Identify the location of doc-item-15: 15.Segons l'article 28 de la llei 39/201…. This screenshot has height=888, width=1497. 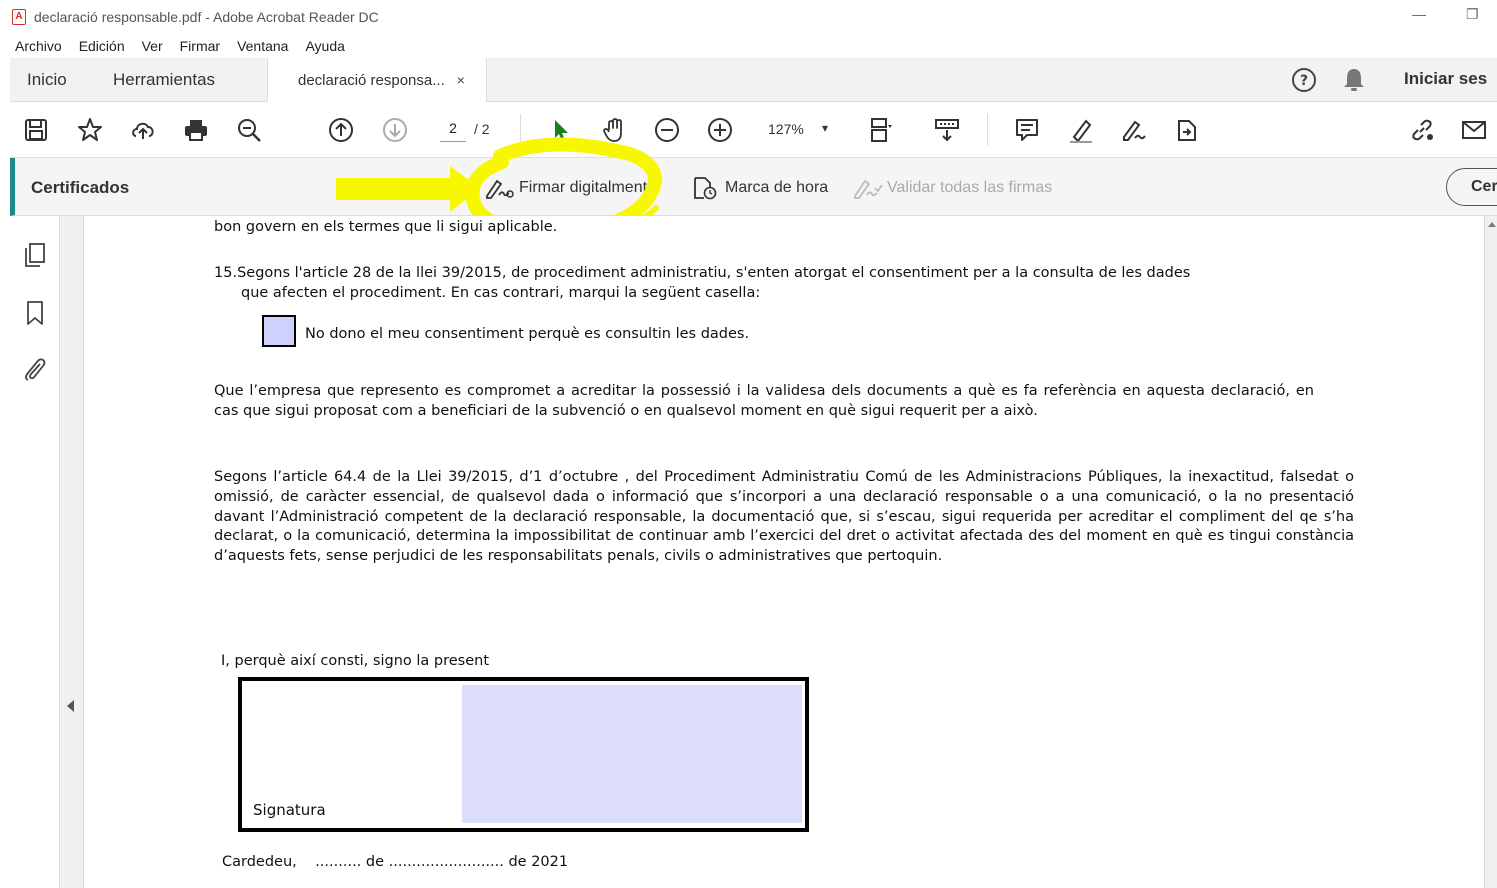
(784, 274).